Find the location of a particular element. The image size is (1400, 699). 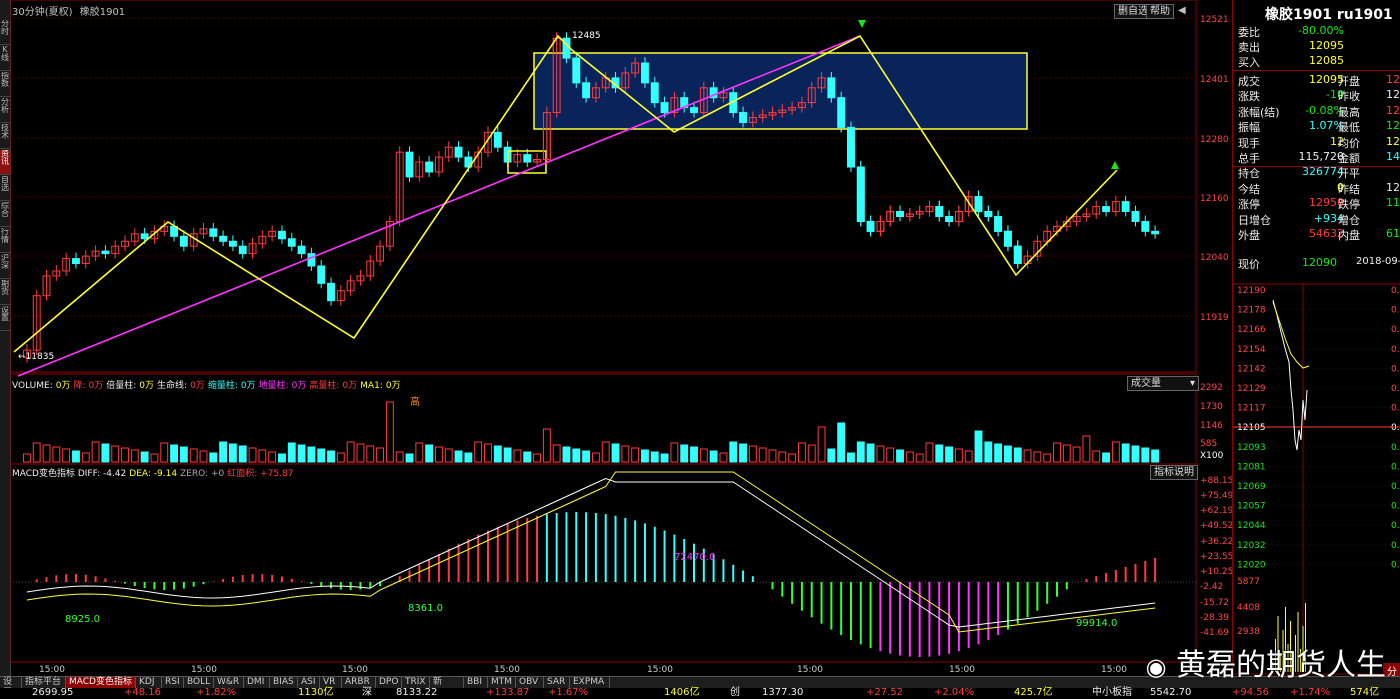

macd-axis-label: -28.39 is located at coordinates (1214, 618).